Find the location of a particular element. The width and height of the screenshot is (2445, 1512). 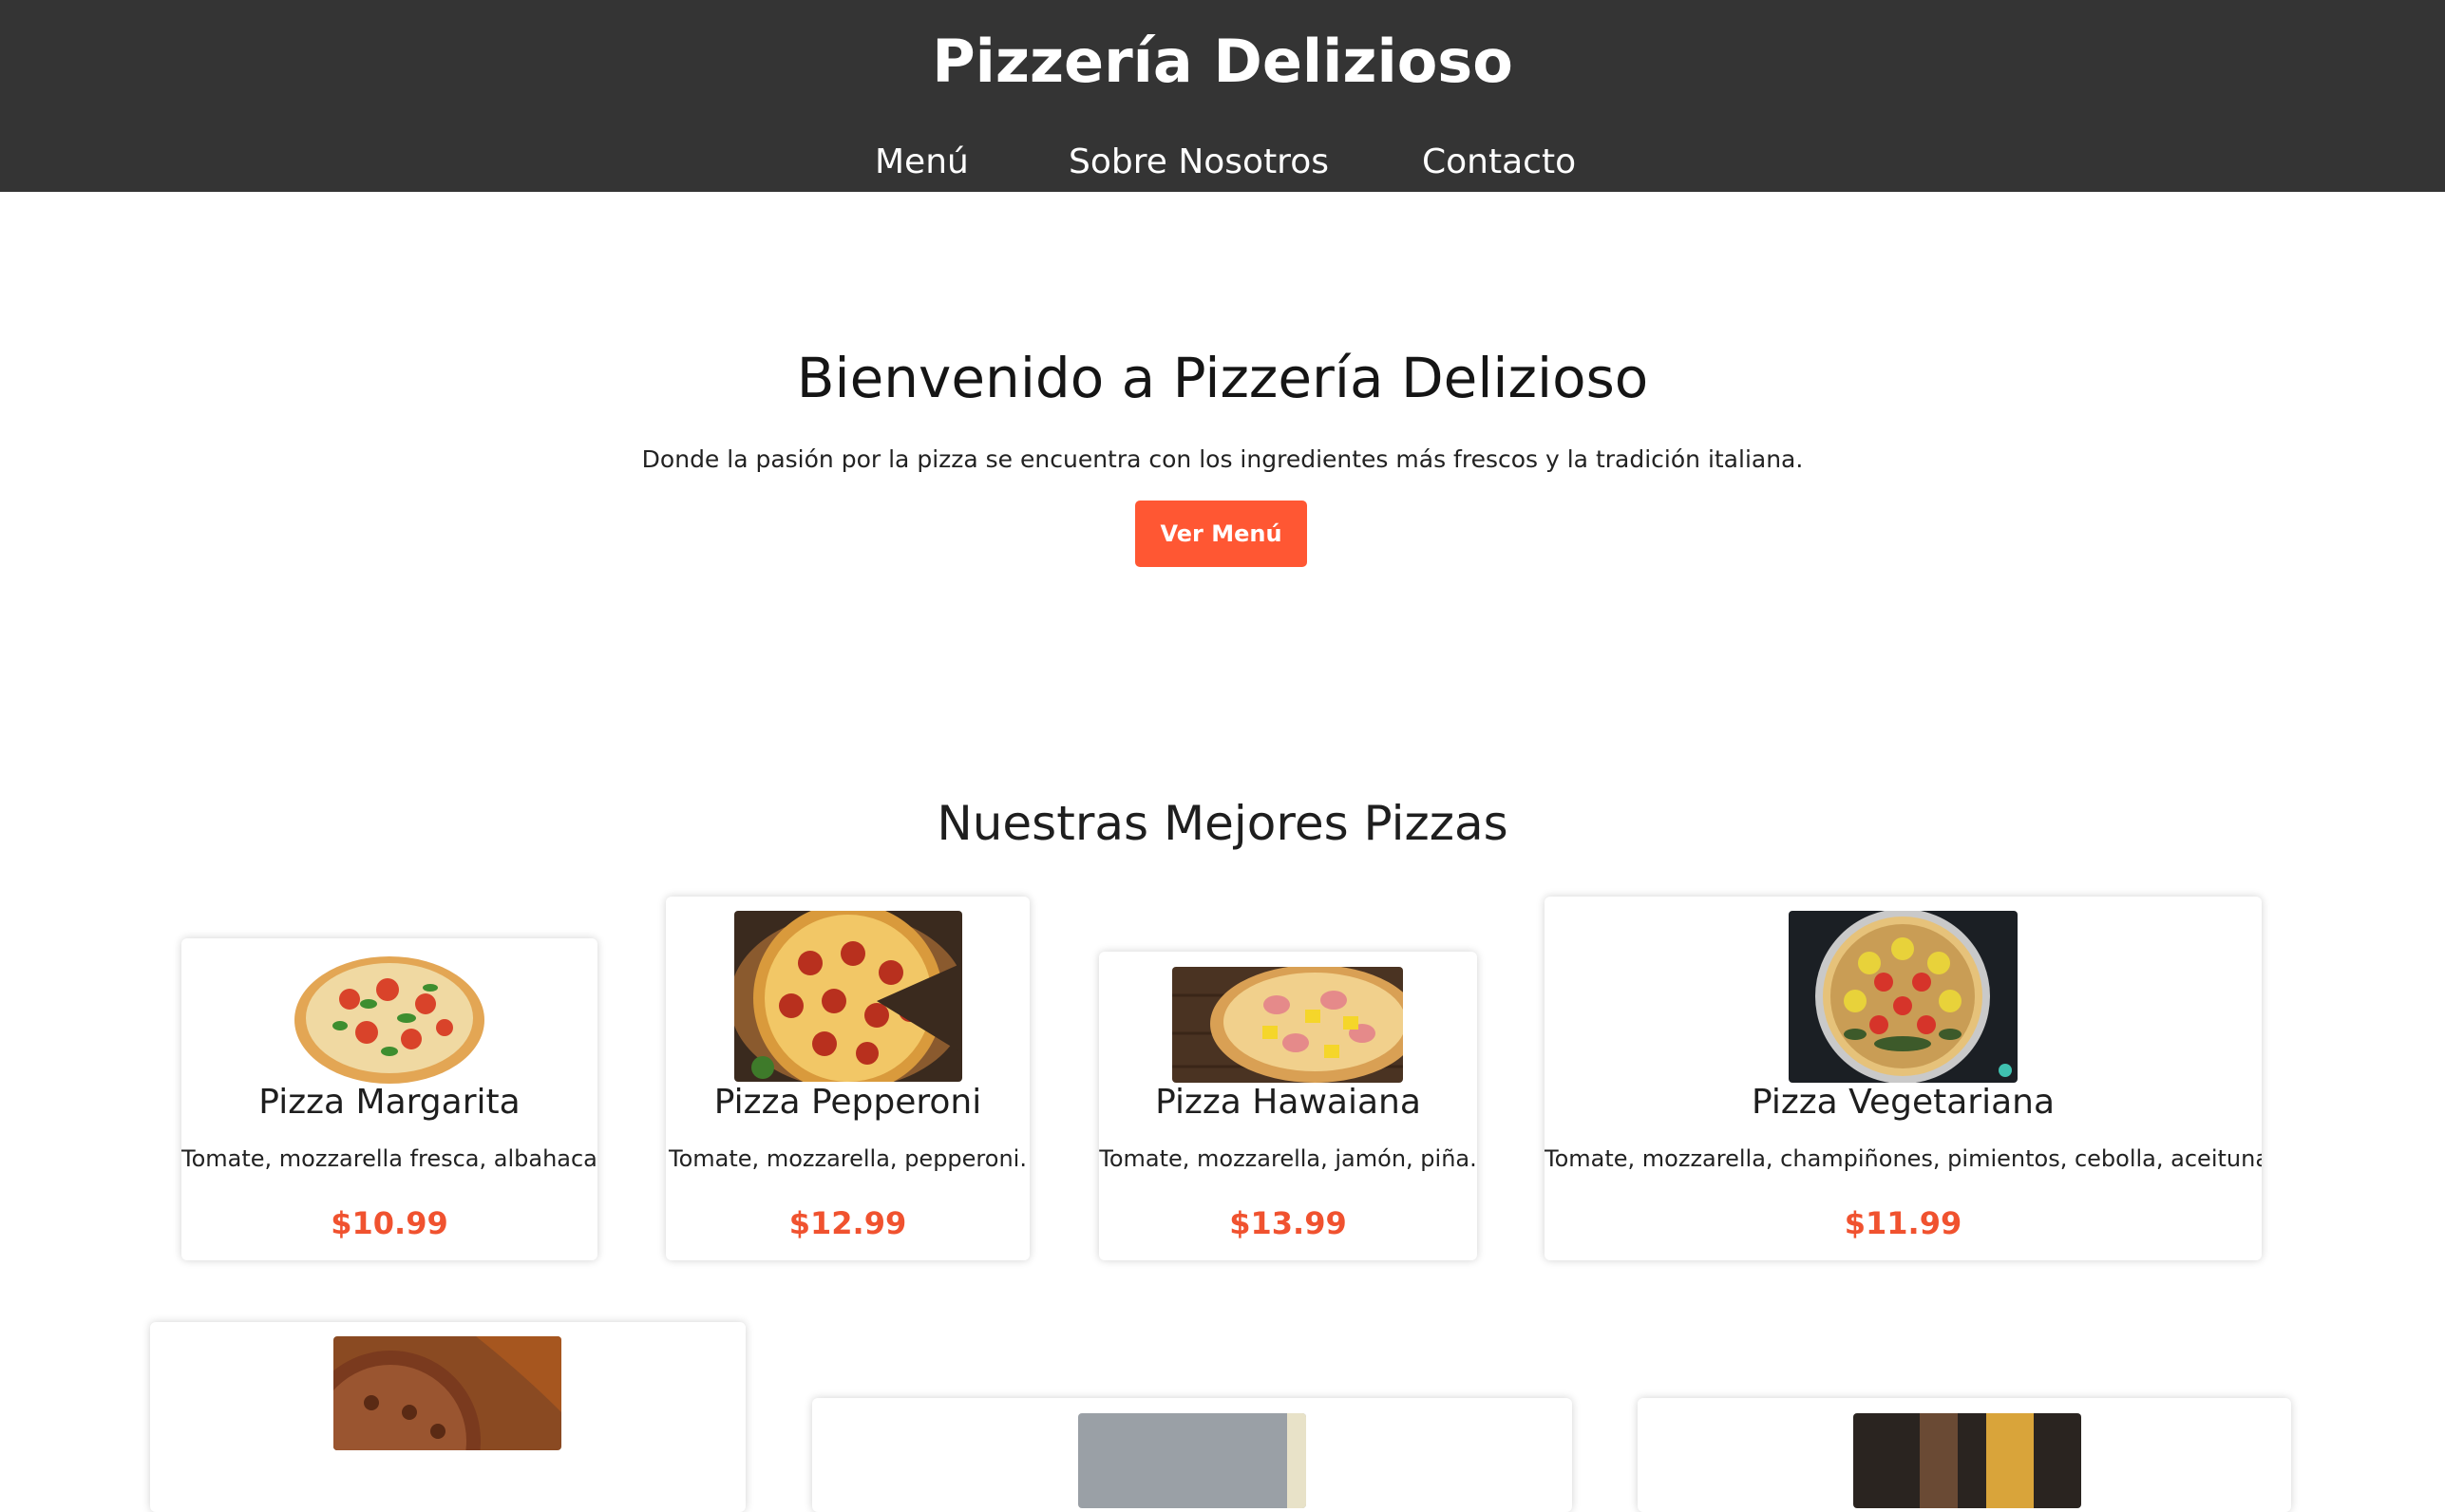

pizza-name: Pizza Hawaiana is located at coordinates (1288, 1103).